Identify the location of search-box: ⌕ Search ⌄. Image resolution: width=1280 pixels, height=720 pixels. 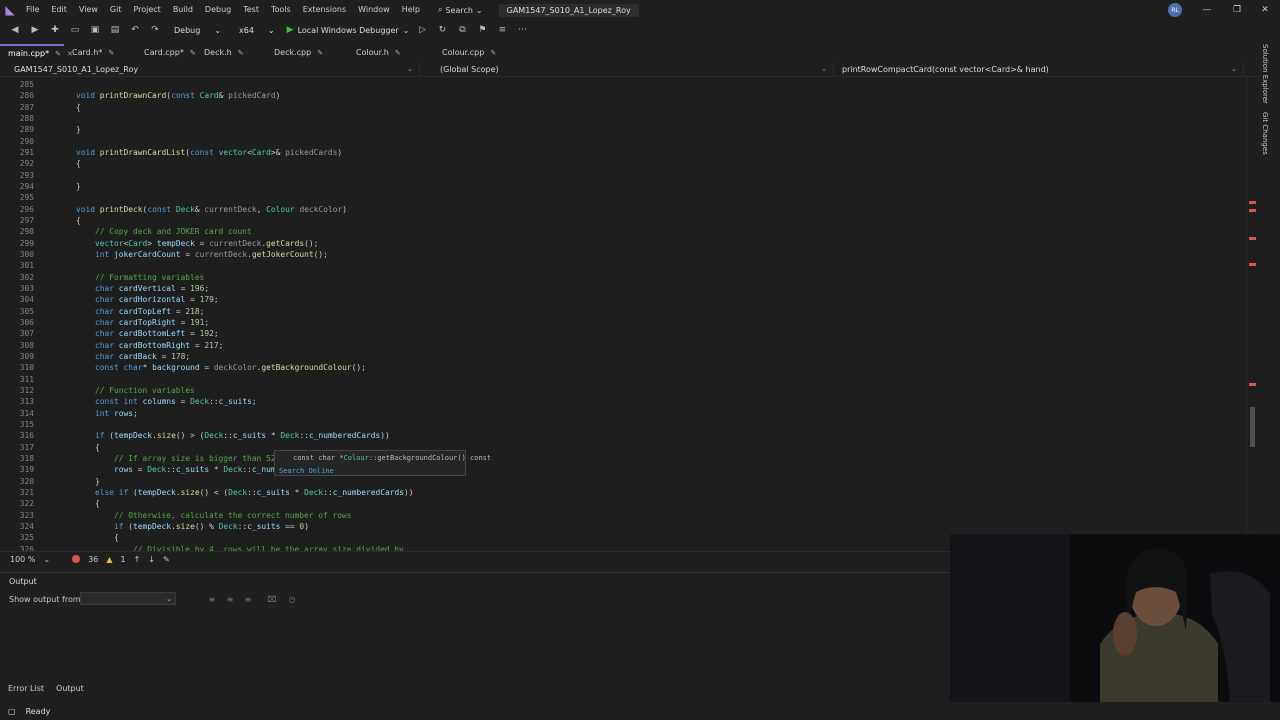
(460, 10).